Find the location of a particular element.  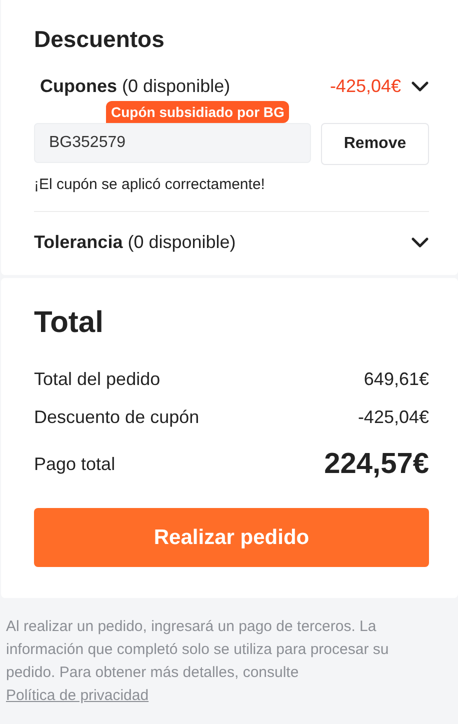

summary-label: Pago total is located at coordinates (75, 464).